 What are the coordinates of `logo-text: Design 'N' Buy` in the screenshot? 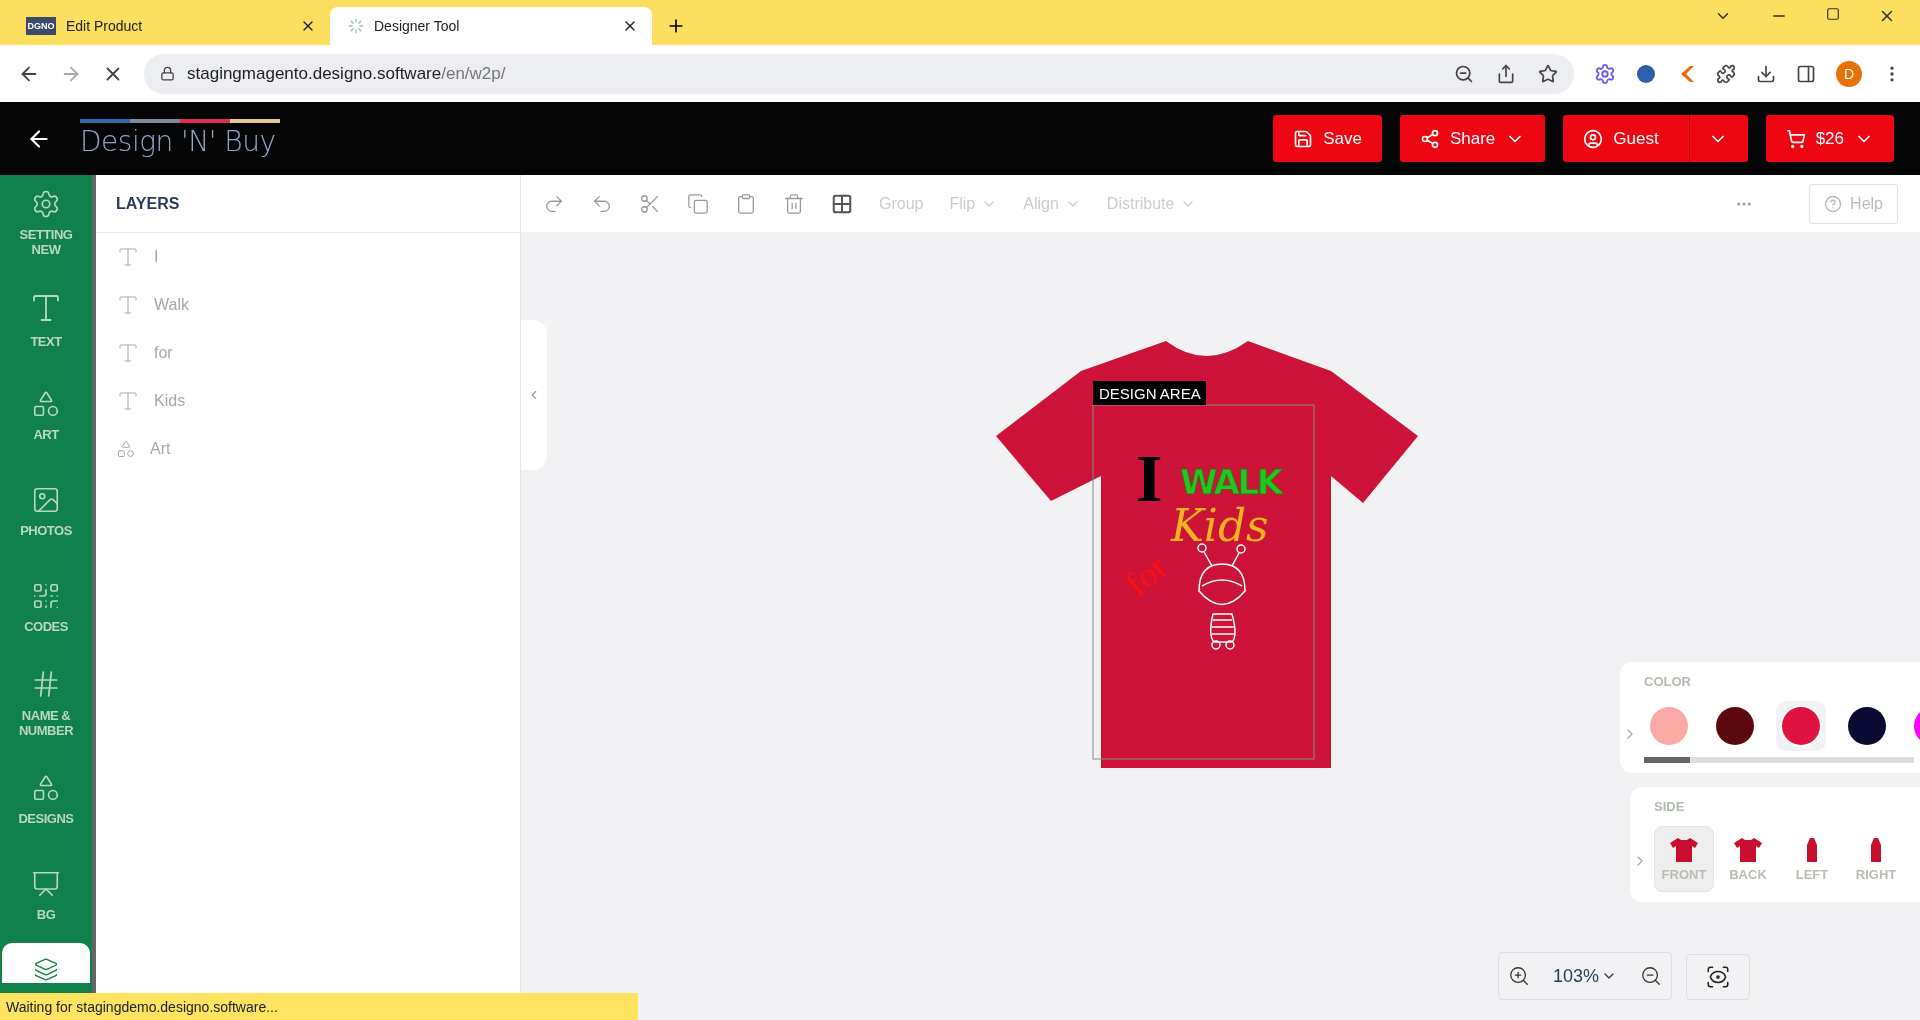 It's located at (178, 141).